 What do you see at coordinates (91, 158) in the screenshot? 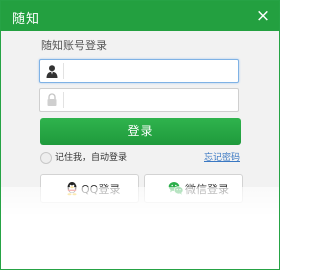
I see `remember-me-label: 记住我，自动登录` at bounding box center [91, 158].